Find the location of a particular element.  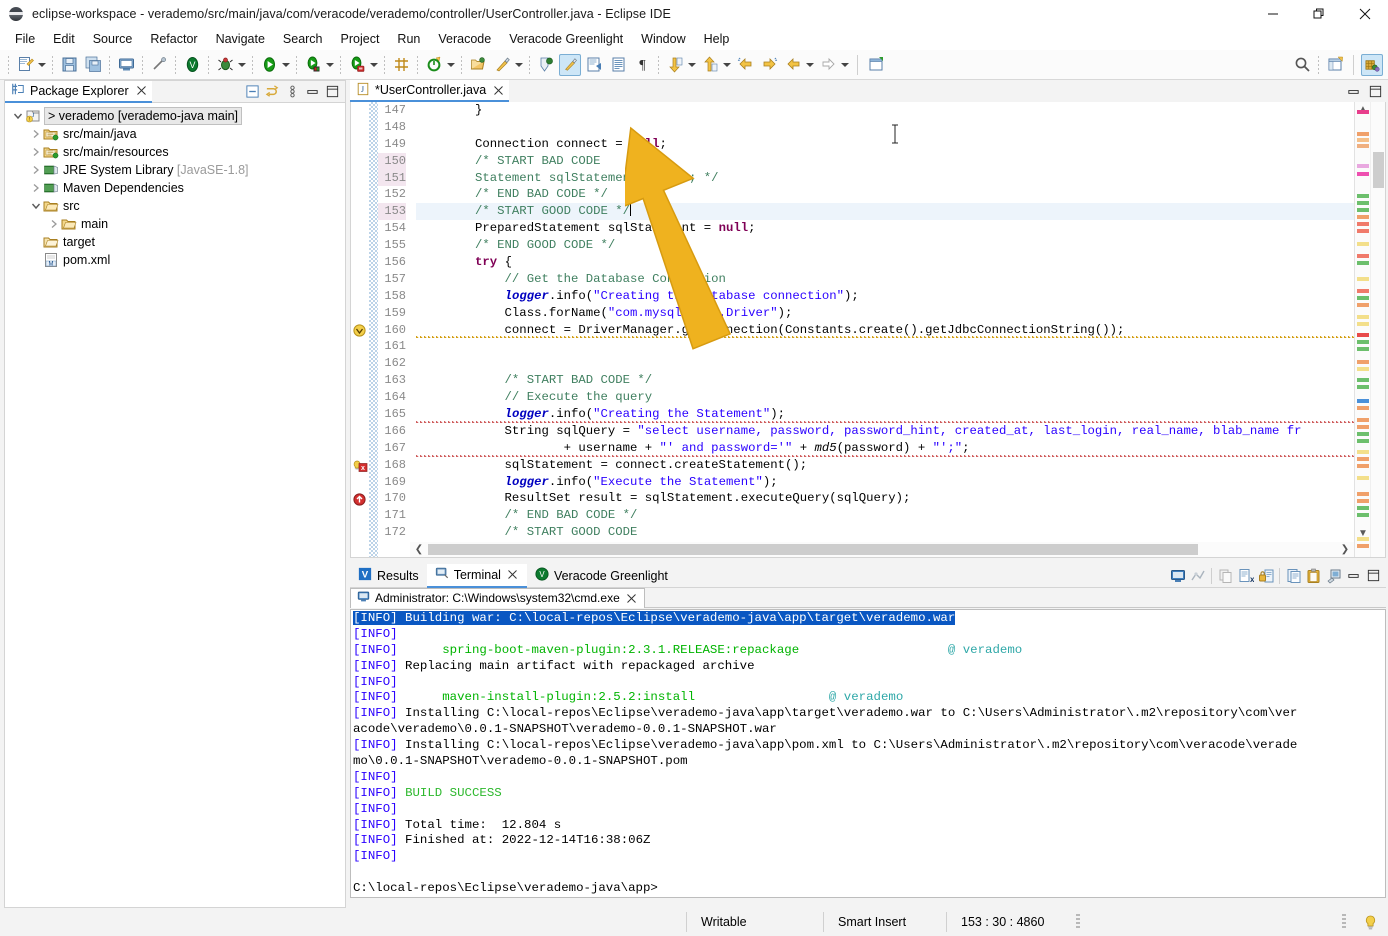

show-source-quick-view-icon is located at coordinates (618, 65).